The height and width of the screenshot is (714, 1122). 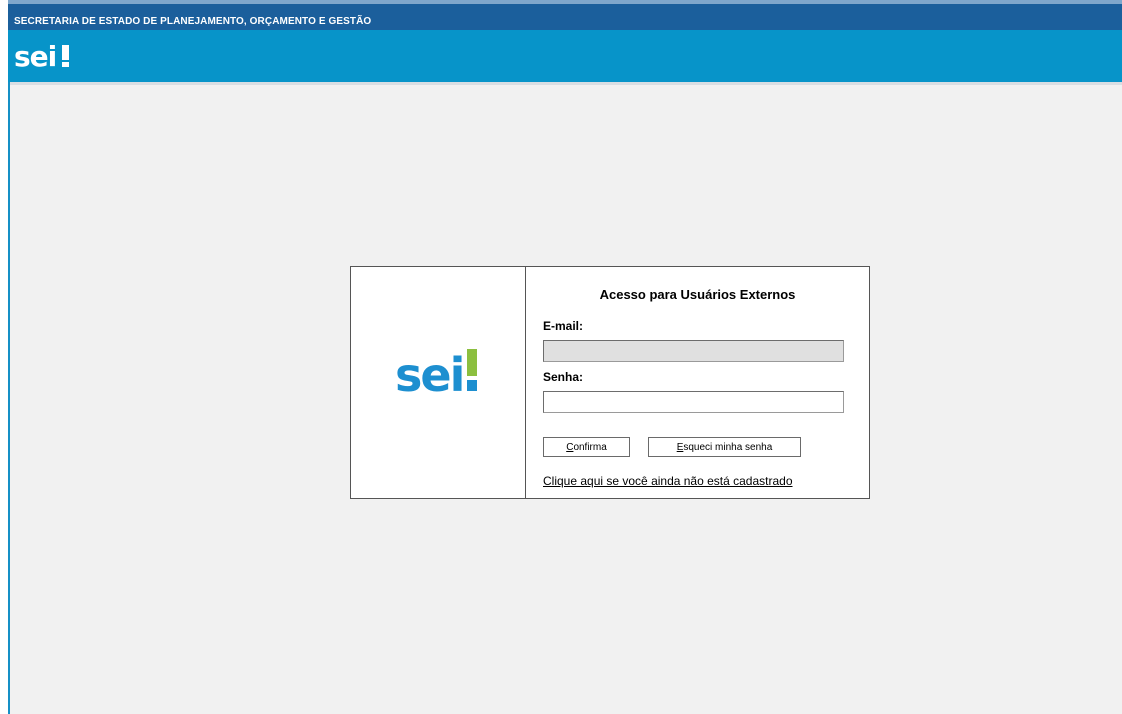 What do you see at coordinates (693, 402) in the screenshot?
I see `password-field` at bounding box center [693, 402].